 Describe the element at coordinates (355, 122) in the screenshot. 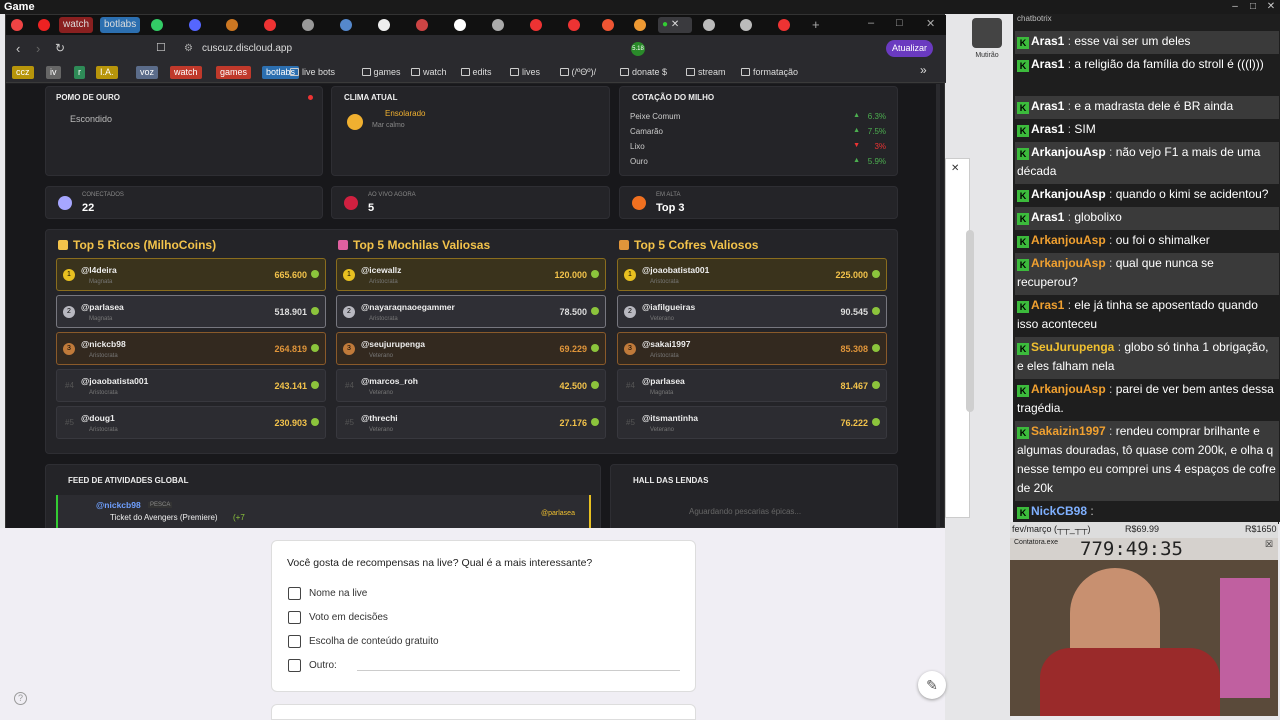

I see `sun-icon` at that location.